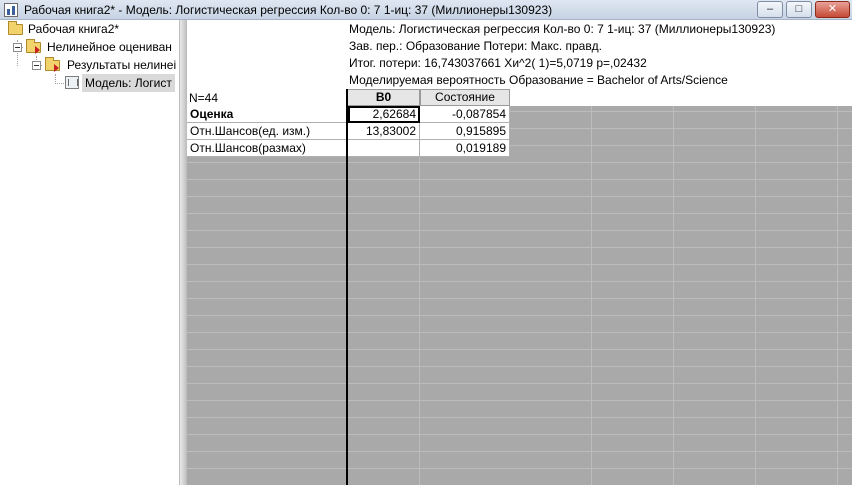 Image resolution: width=852 pixels, height=485 pixels. I want to click on cell-odds-range-b0, so click(384, 148).